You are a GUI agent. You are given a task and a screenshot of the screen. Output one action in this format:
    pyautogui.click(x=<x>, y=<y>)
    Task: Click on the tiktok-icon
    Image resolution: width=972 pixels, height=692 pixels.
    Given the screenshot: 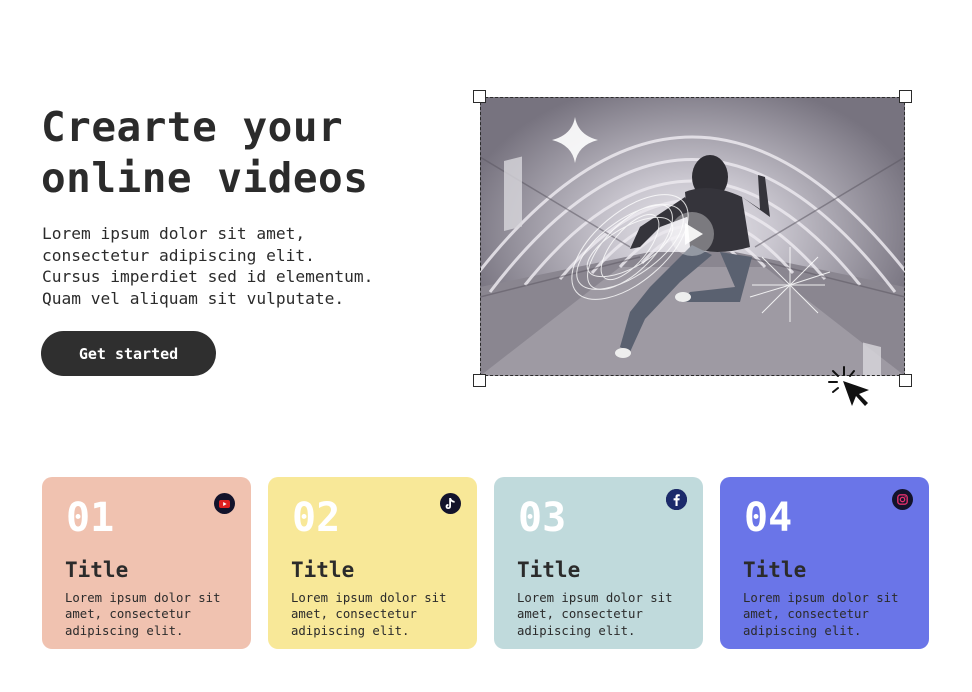 What is the action you would take?
    pyautogui.click(x=450, y=503)
    